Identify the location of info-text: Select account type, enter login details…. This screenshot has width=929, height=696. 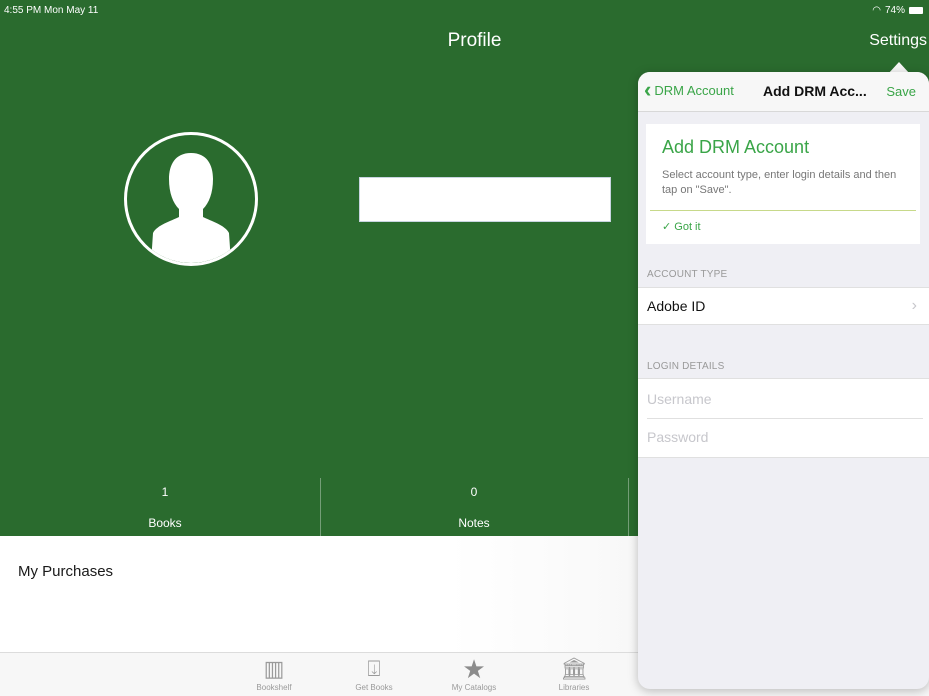
(779, 182).